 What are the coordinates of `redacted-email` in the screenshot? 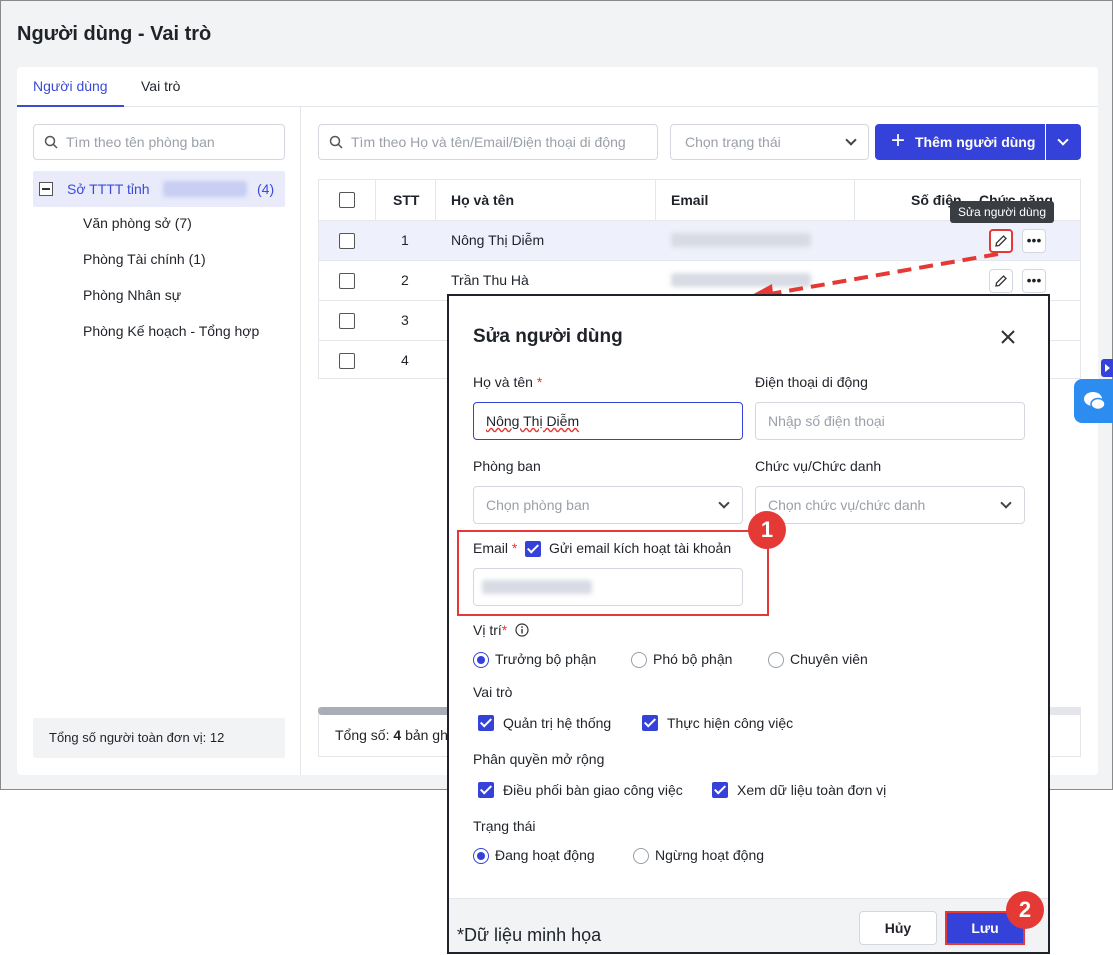 It's located at (537, 587).